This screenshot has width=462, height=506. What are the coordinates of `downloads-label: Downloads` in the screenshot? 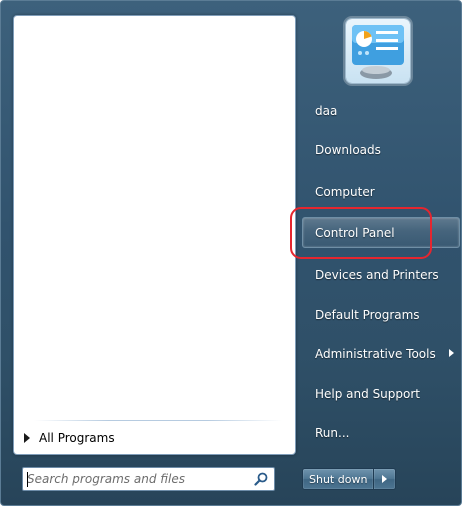 It's located at (348, 149).